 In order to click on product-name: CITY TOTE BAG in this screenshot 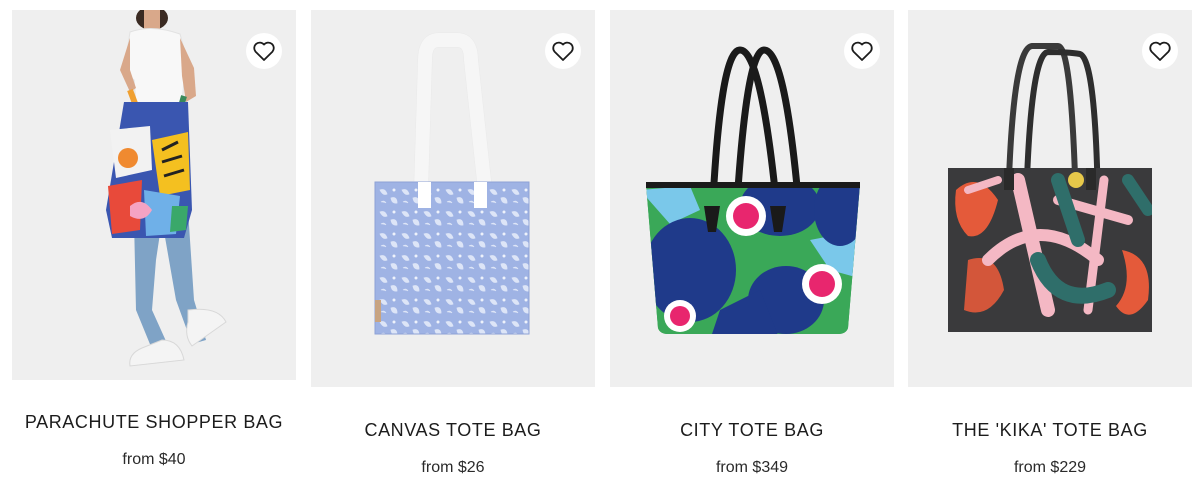, I will do `click(752, 430)`.